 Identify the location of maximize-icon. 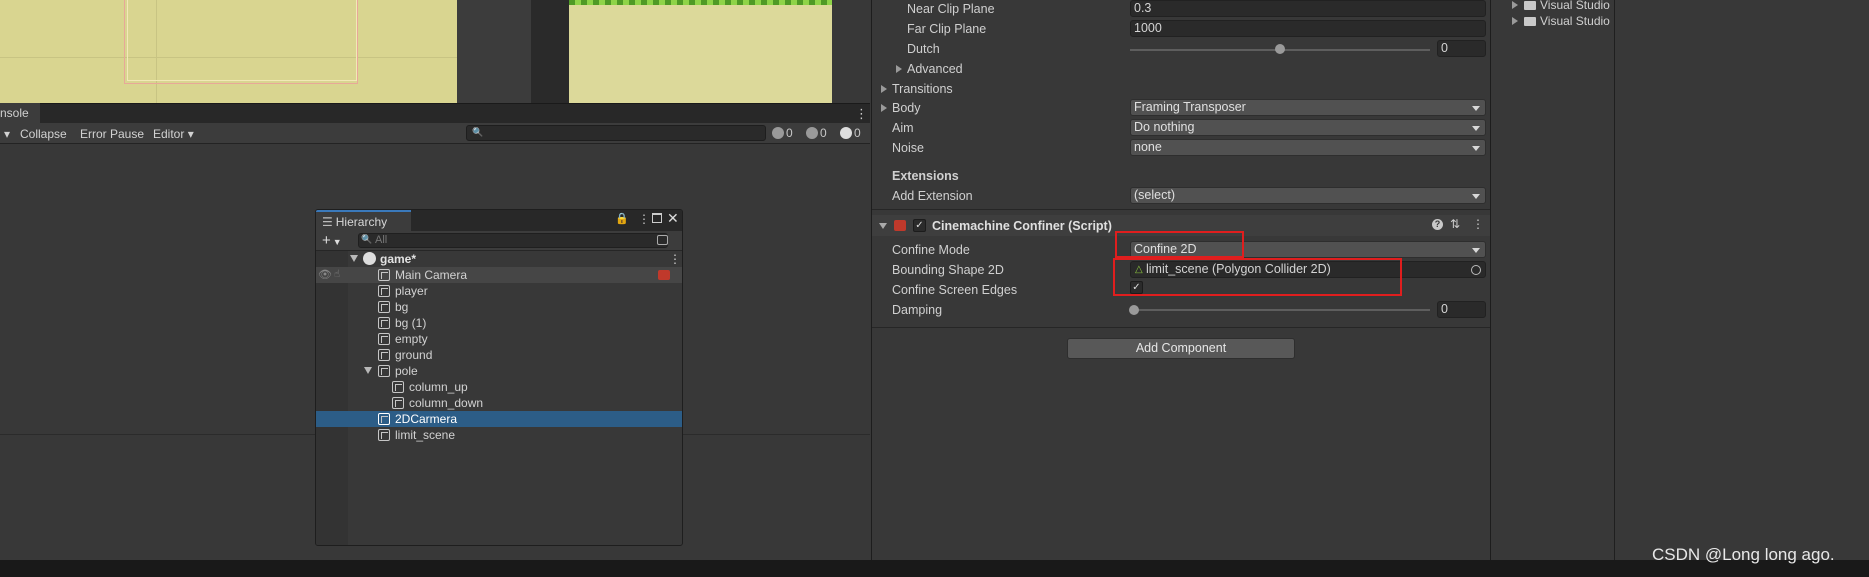
(657, 218).